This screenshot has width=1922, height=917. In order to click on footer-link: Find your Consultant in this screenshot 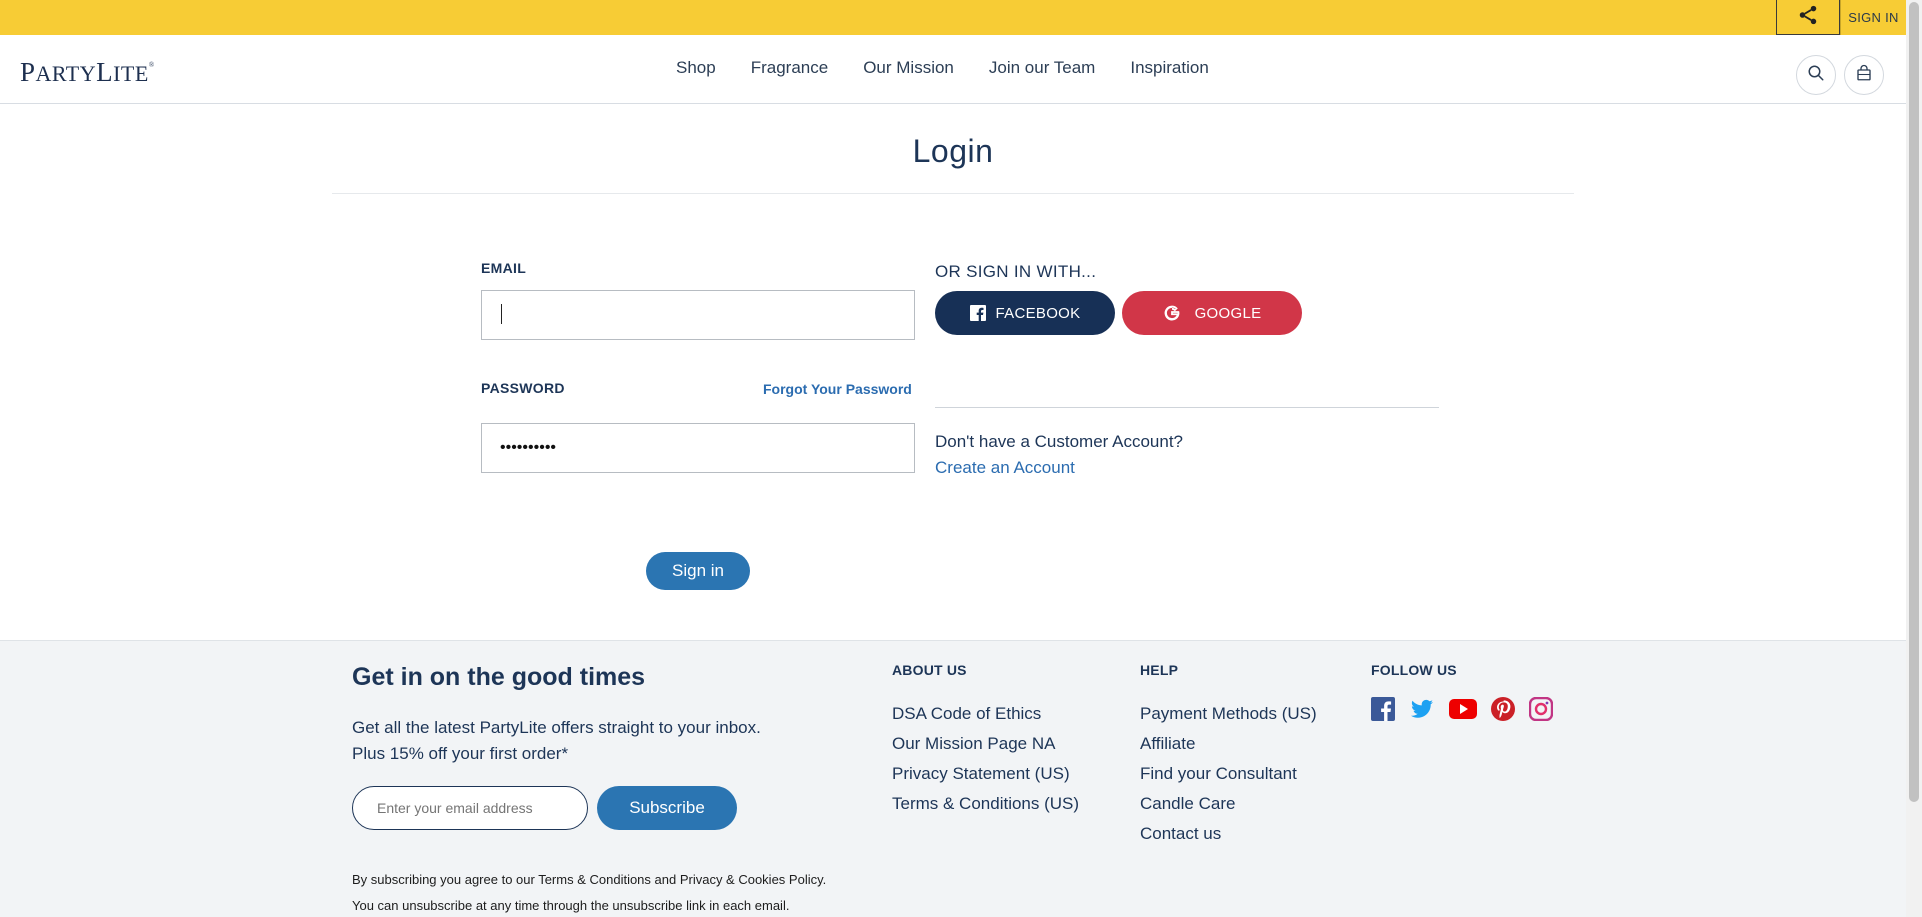, I will do `click(1228, 774)`.